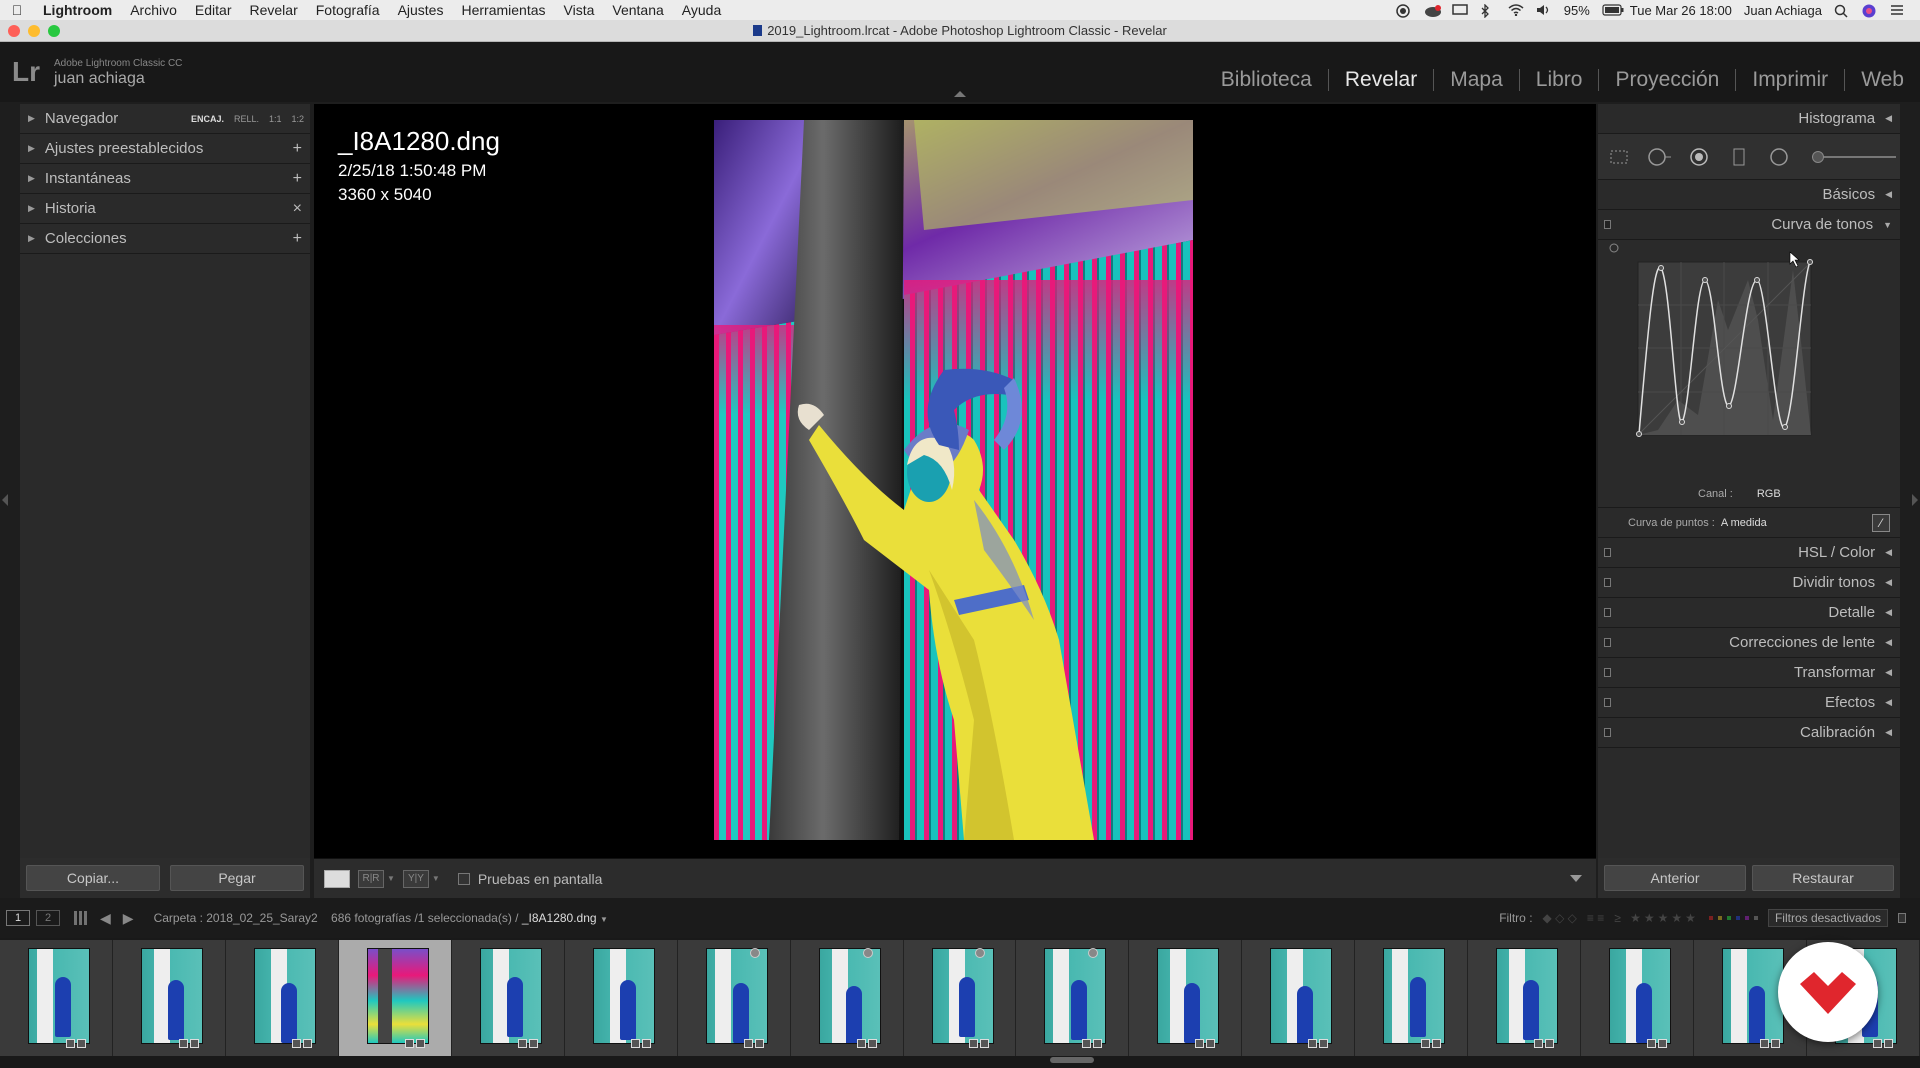 This screenshot has height=1068, width=1920. I want to click on point-curve-dropdown: A medida, so click(1744, 523).